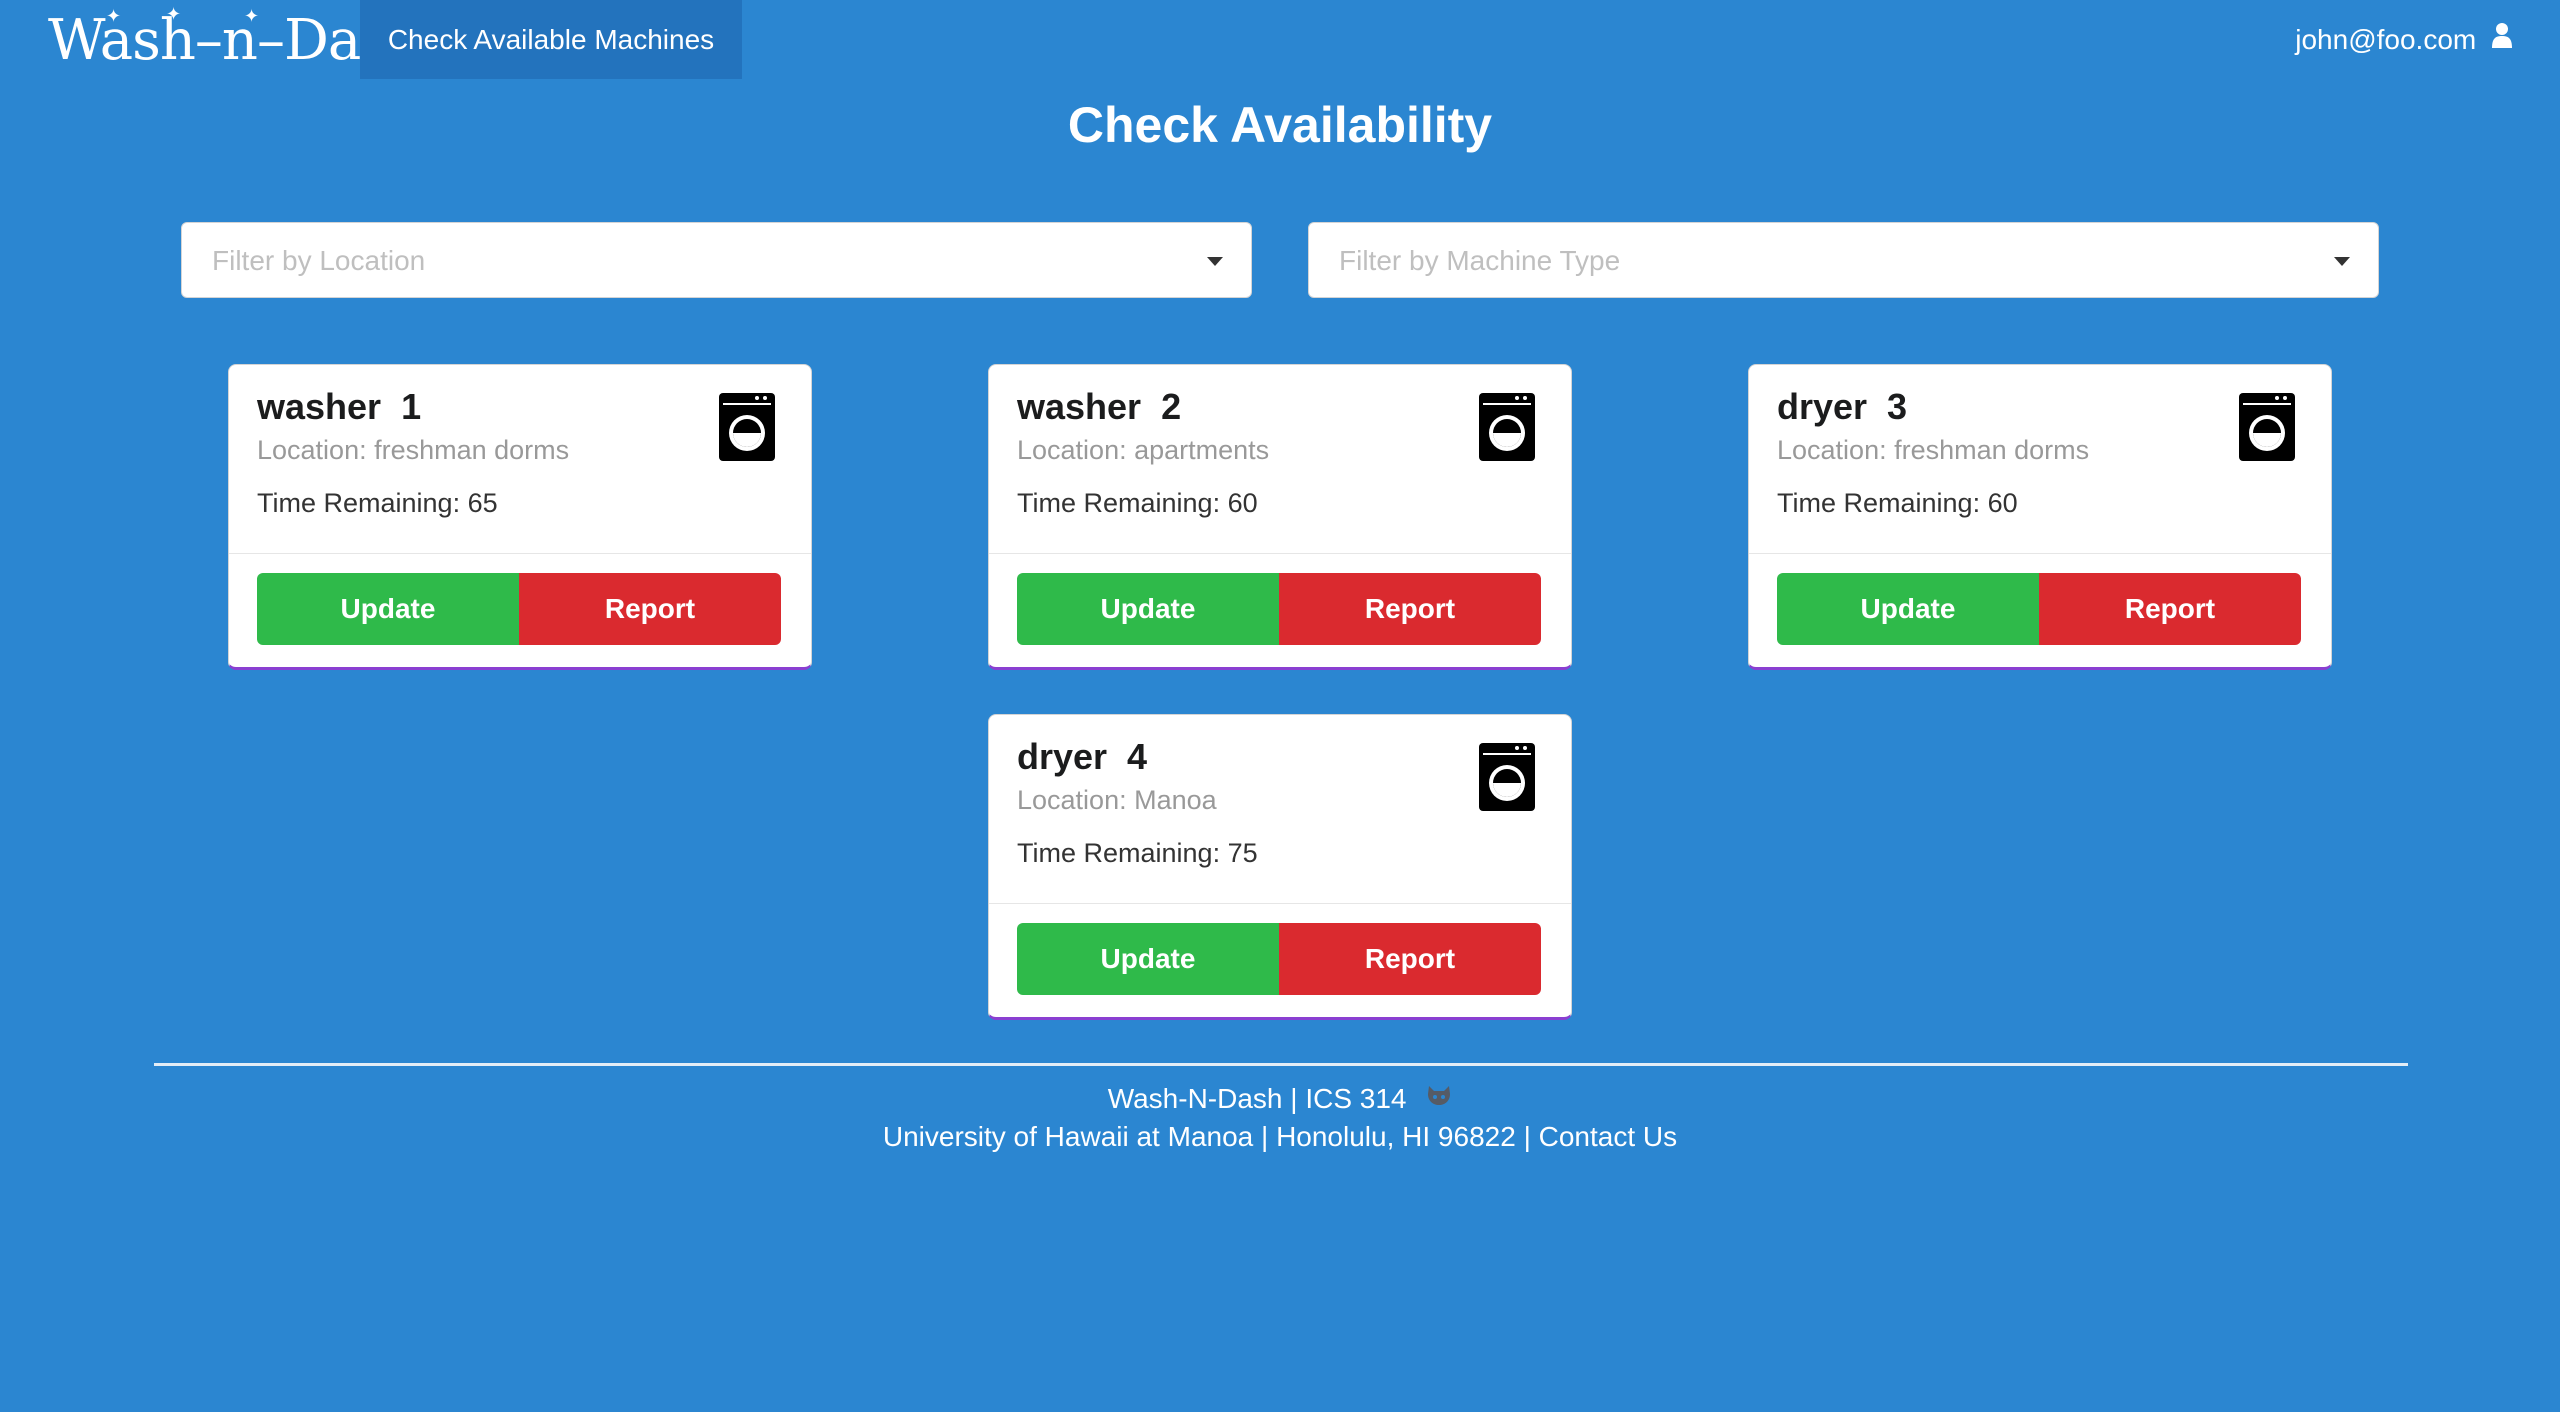 The width and height of the screenshot is (2560, 1412). I want to click on machine-name: washer 1, so click(339, 406).